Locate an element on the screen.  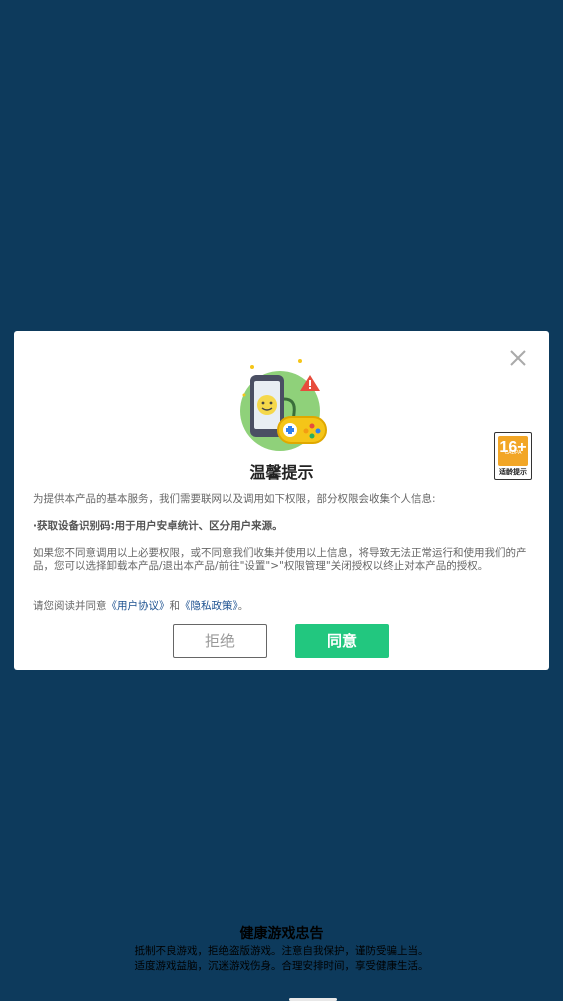
consent-prefix: 请您阅读并同意 is located at coordinates (70, 606).